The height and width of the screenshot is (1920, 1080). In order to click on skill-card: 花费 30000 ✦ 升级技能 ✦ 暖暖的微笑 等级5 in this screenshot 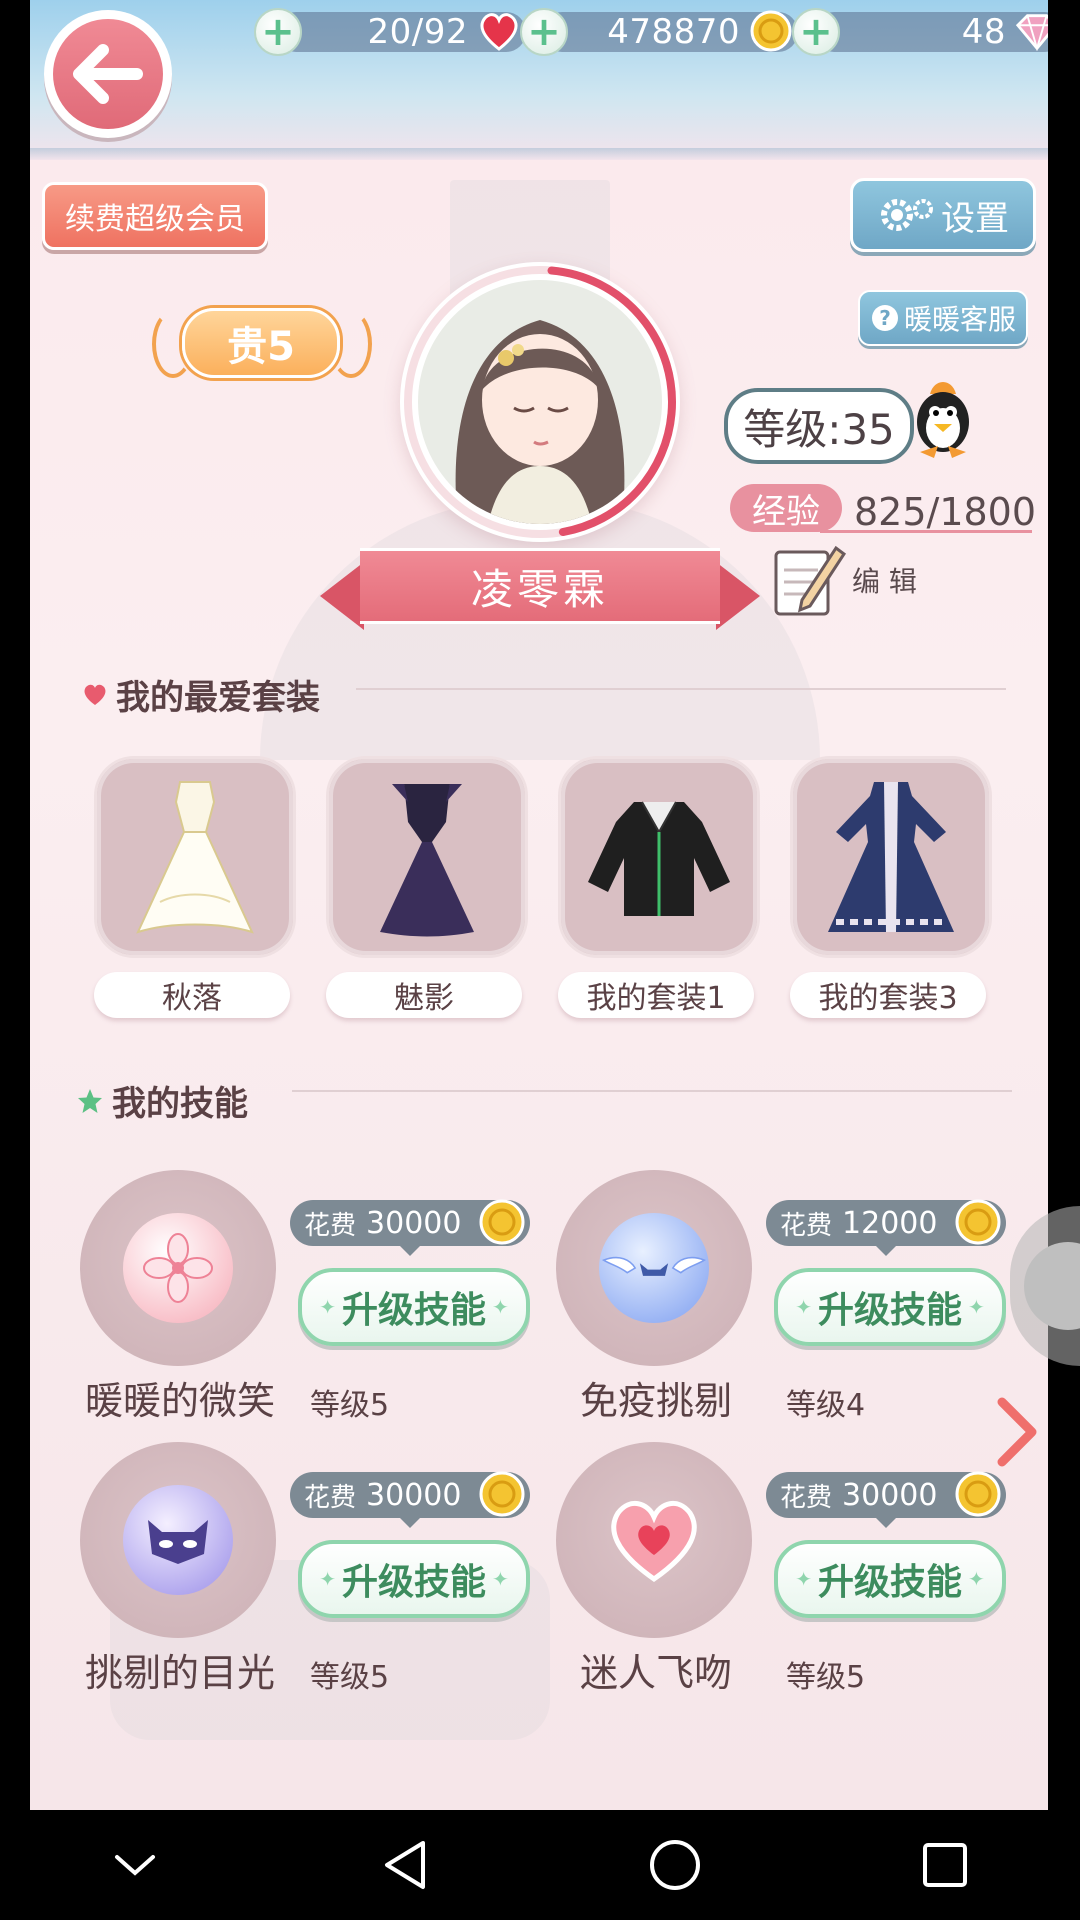, I will do `click(310, 1300)`.